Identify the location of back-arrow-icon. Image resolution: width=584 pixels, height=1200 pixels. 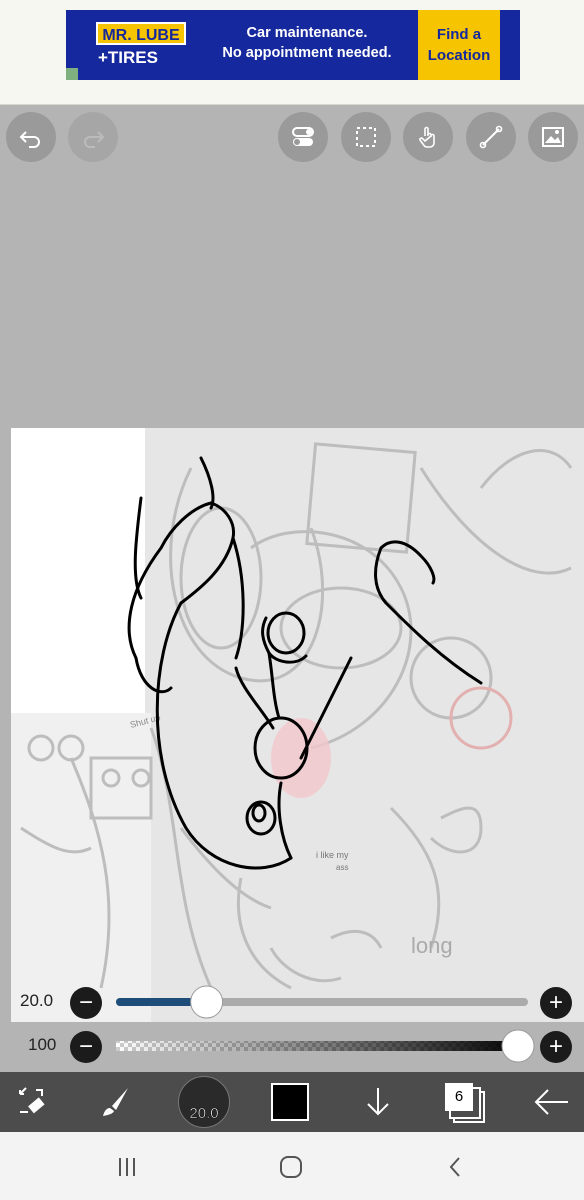
(551, 1102).